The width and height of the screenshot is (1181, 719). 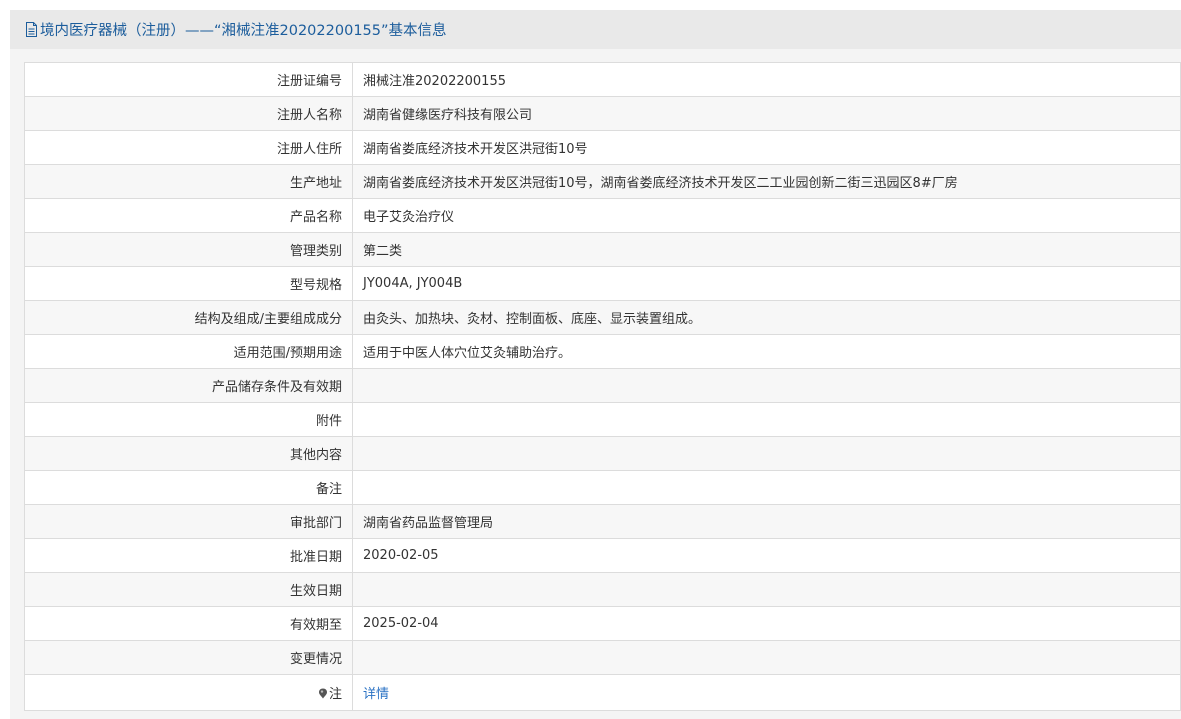 What do you see at coordinates (188, 215) in the screenshot?
I see `field-label: 产品名称` at bounding box center [188, 215].